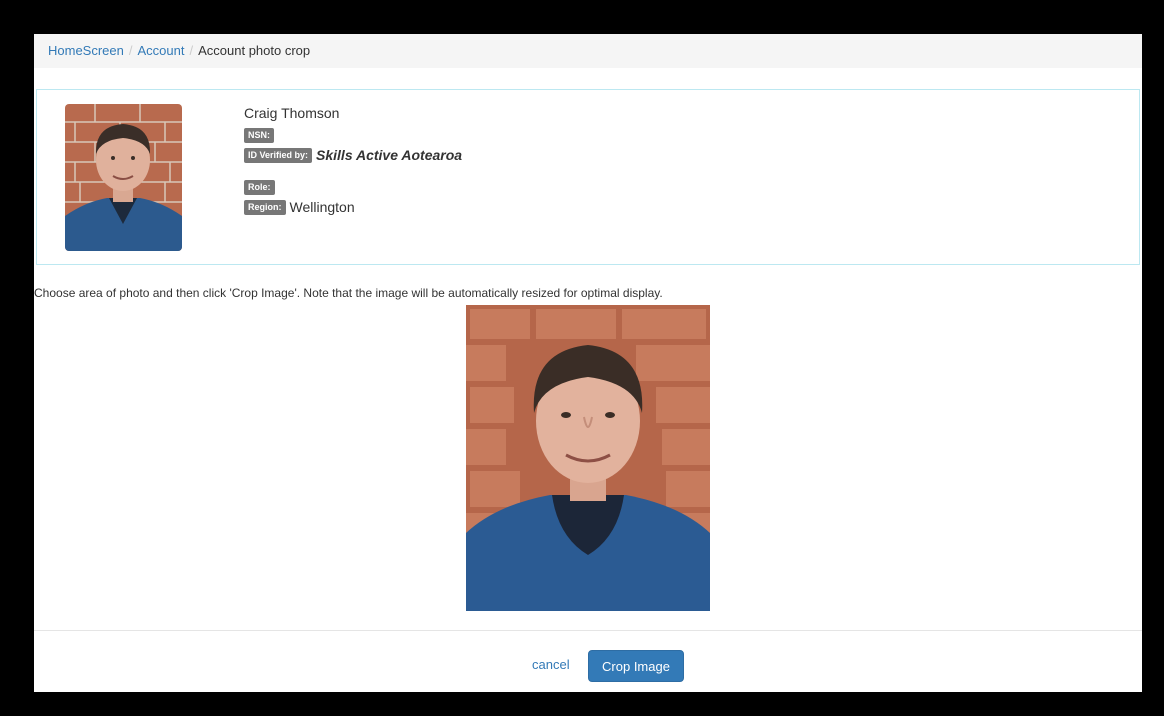 This screenshot has height=716, width=1164. Describe the element at coordinates (254, 50) in the screenshot. I see `breadcrumb-current: Account photo crop` at that location.